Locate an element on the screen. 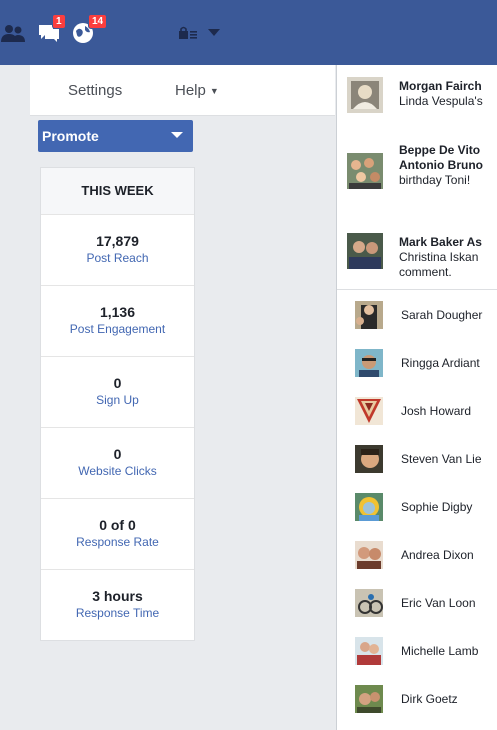 The image size is (497, 730). ticker-subtitle-2: comment. is located at coordinates (425, 272).